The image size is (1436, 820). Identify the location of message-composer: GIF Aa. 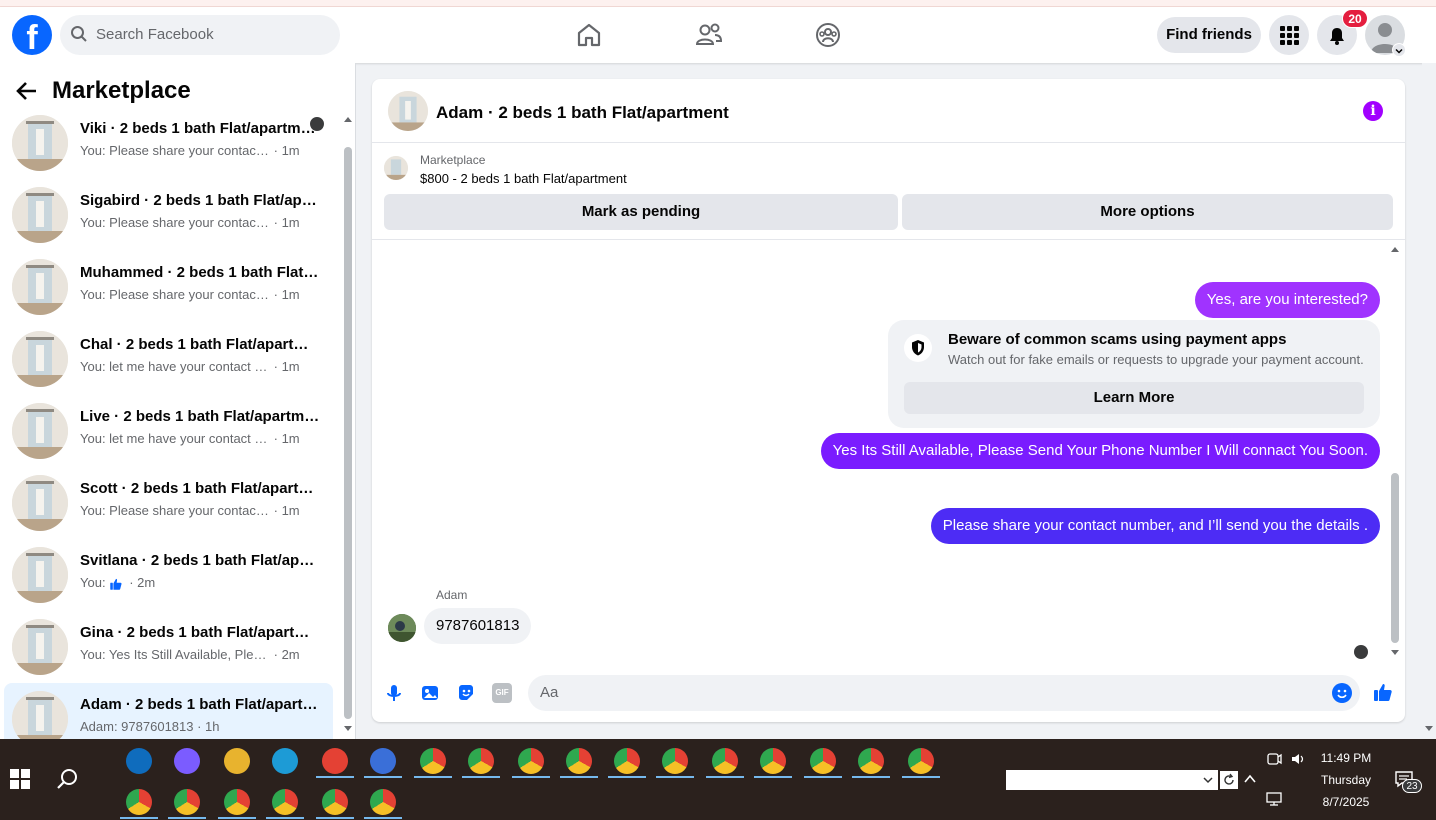
(888, 693).